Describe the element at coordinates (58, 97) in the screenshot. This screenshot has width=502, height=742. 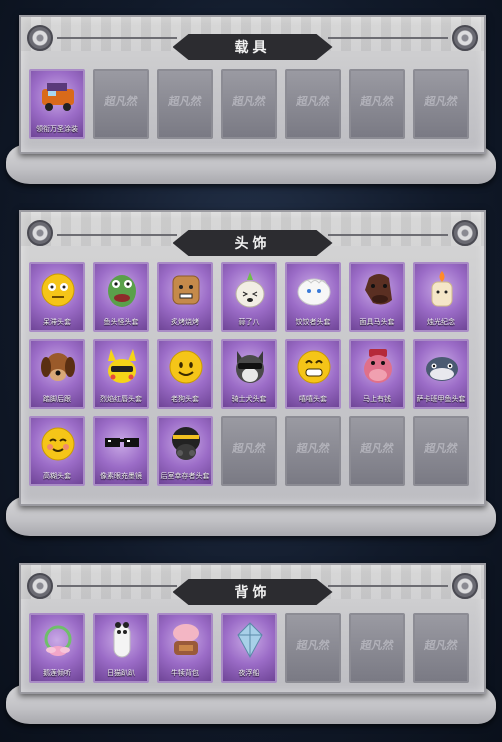
I see `halloween-vehicle-icon` at that location.